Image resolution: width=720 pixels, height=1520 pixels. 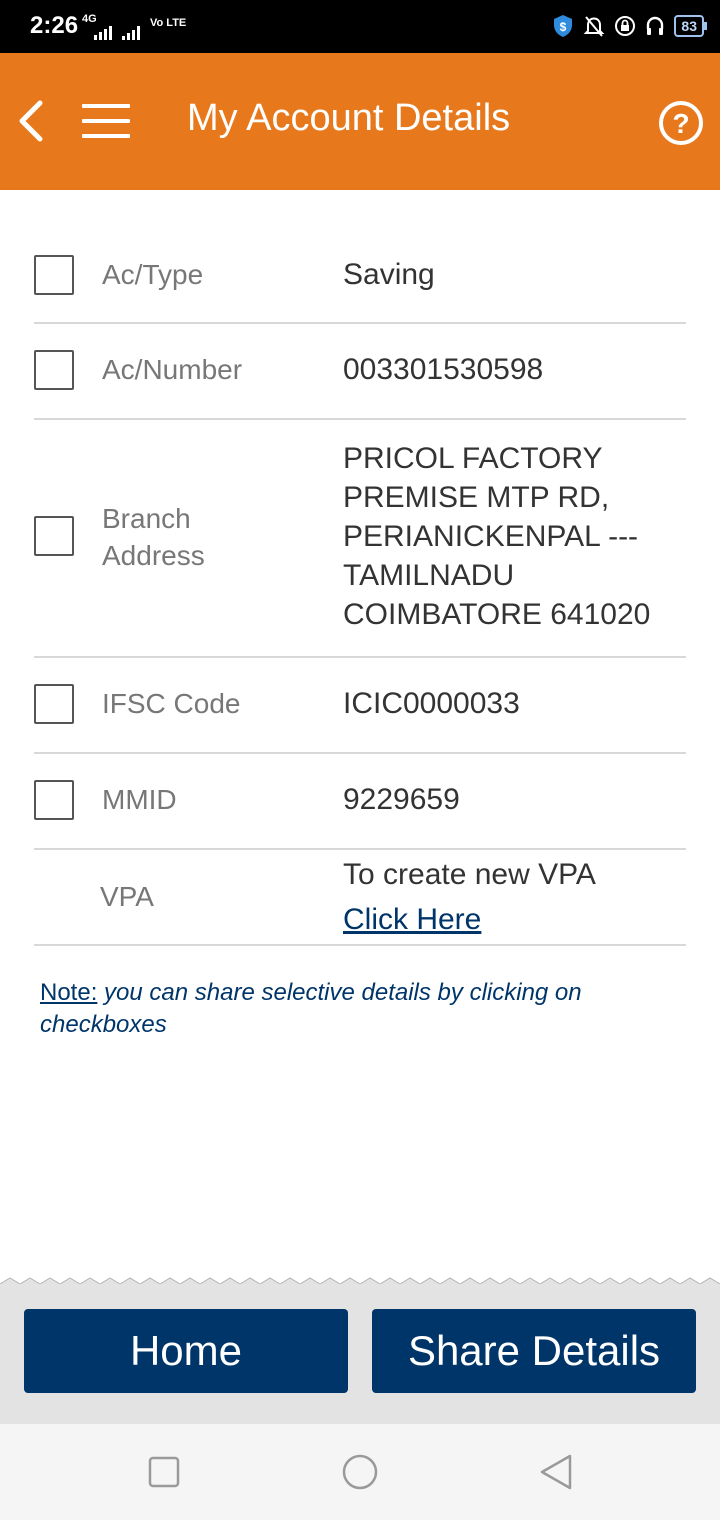 I want to click on battery-icon: 83, so click(x=690, y=26).